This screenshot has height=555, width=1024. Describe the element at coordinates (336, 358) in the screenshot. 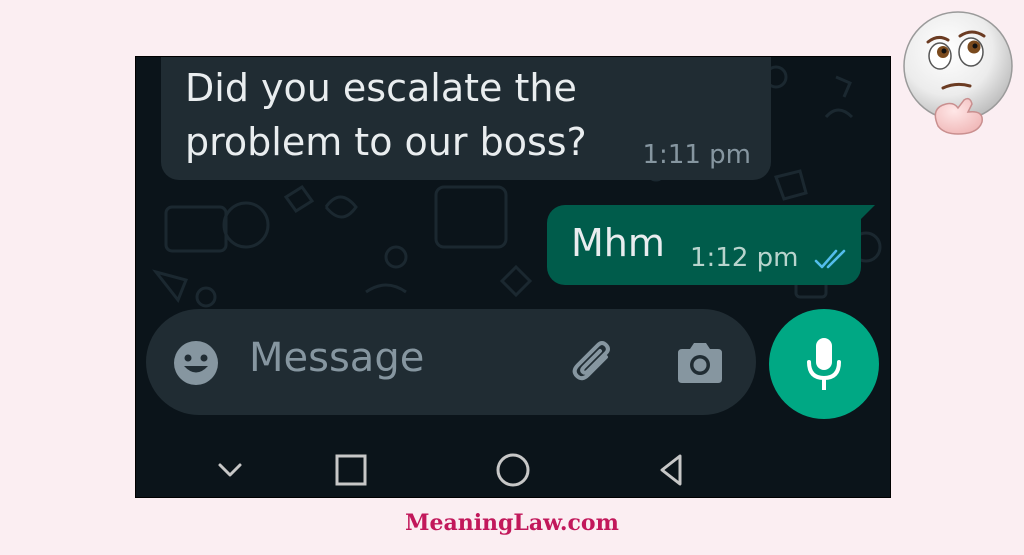

I see `message-input: Message` at that location.